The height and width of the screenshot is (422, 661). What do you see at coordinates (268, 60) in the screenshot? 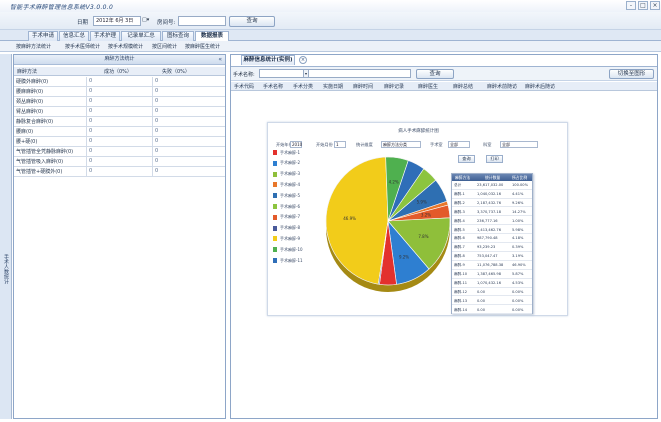
I see `report-tab: 麻醉信息统计(实例)` at bounding box center [268, 60].